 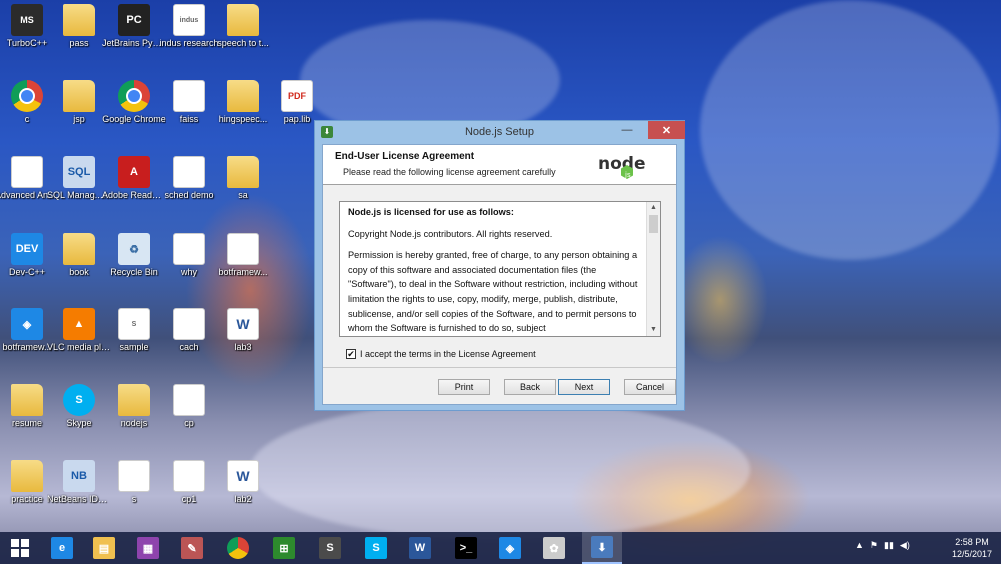 I want to click on botframework-icon: ◈, so click(x=510, y=548).